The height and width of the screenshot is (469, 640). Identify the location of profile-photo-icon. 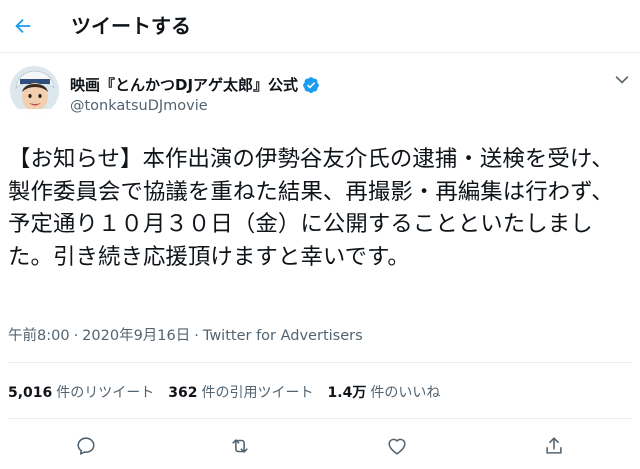
(34, 90).